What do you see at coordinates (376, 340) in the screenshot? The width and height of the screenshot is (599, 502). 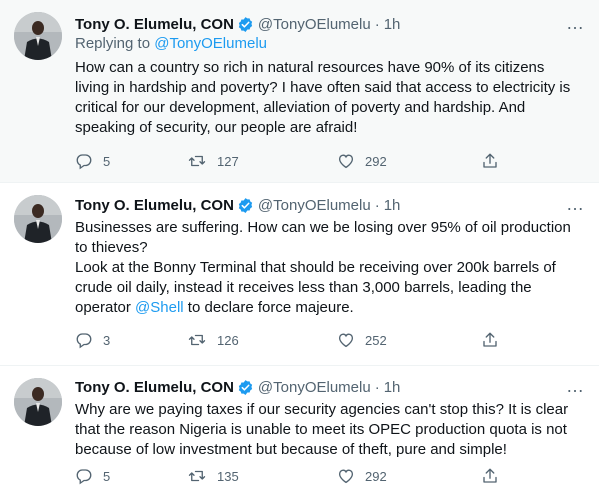 I see `like-count: 252` at bounding box center [376, 340].